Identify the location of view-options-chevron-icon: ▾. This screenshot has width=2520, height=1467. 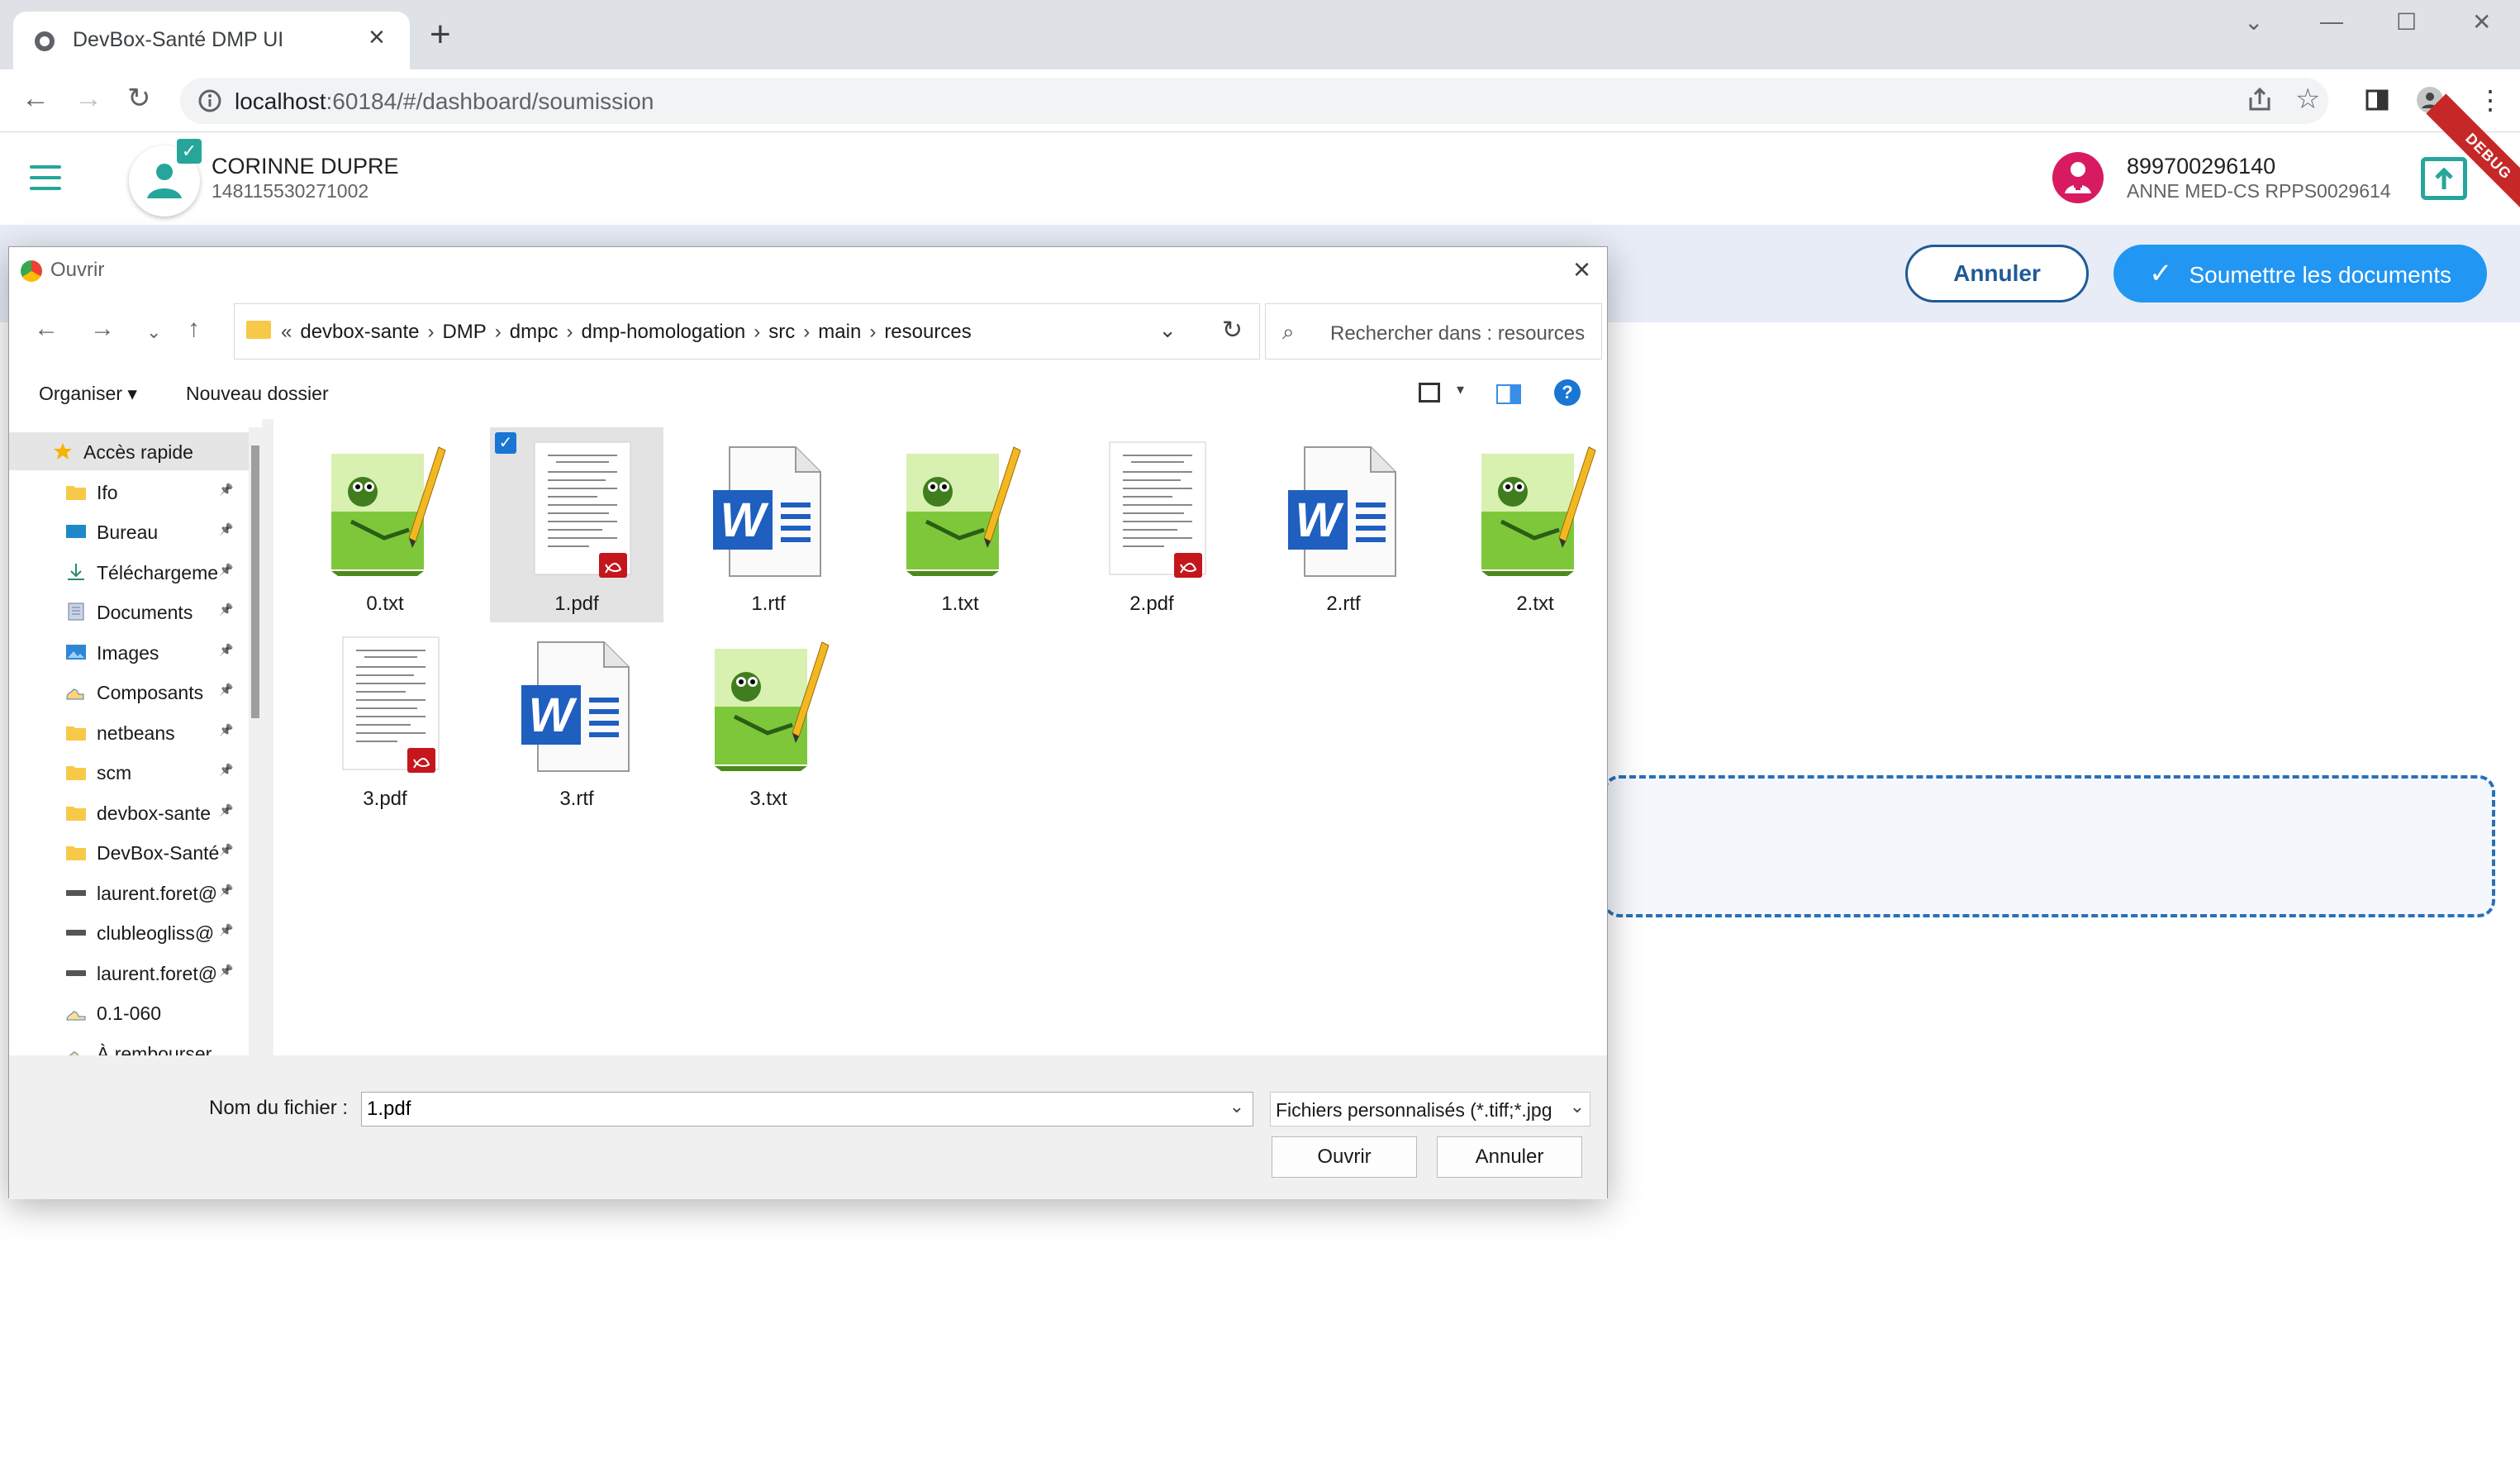
(1460, 389).